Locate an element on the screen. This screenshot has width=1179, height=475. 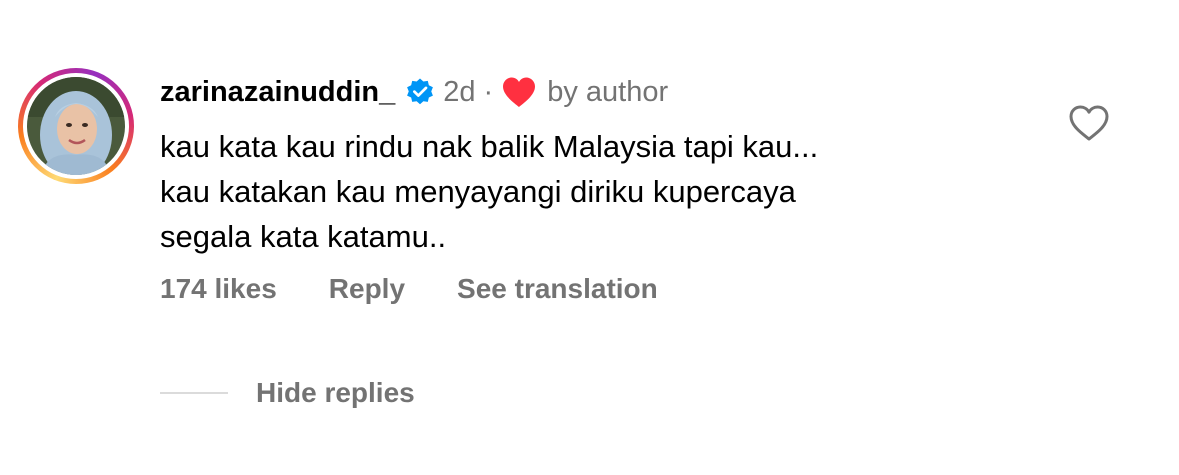
like-heart-icon is located at coordinates (1089, 123).